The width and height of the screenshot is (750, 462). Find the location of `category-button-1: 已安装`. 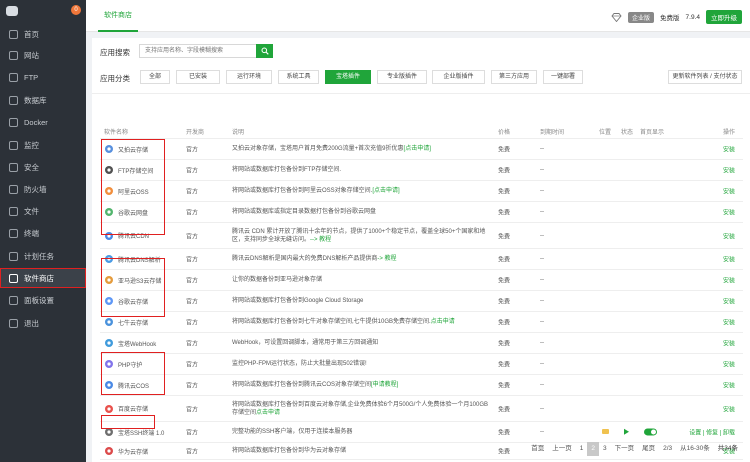

category-button-1: 已安装 is located at coordinates (198, 77).